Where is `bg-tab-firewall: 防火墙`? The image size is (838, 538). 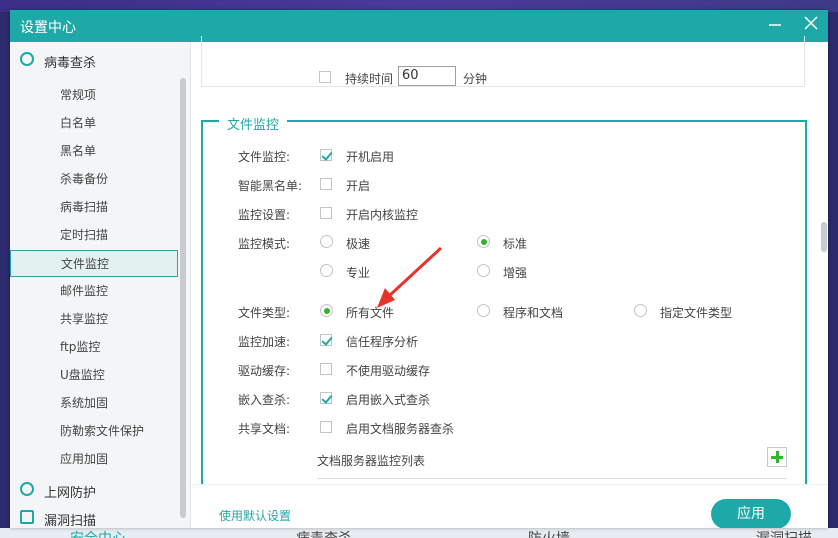
bg-tab-firewall: 防火墙 is located at coordinates (549, 533).